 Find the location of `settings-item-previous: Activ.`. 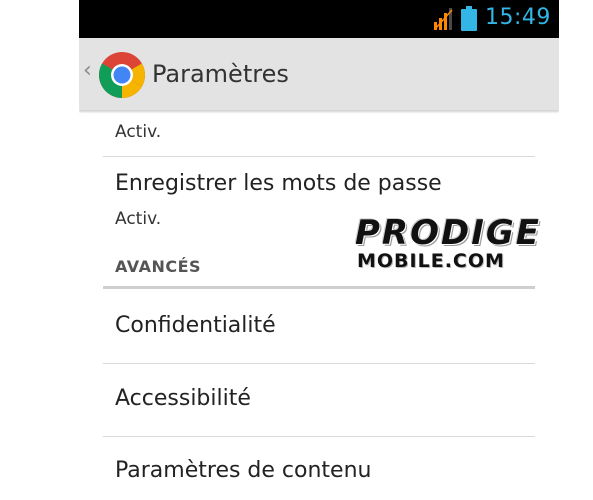

settings-item-previous: Activ. is located at coordinates (319, 133).